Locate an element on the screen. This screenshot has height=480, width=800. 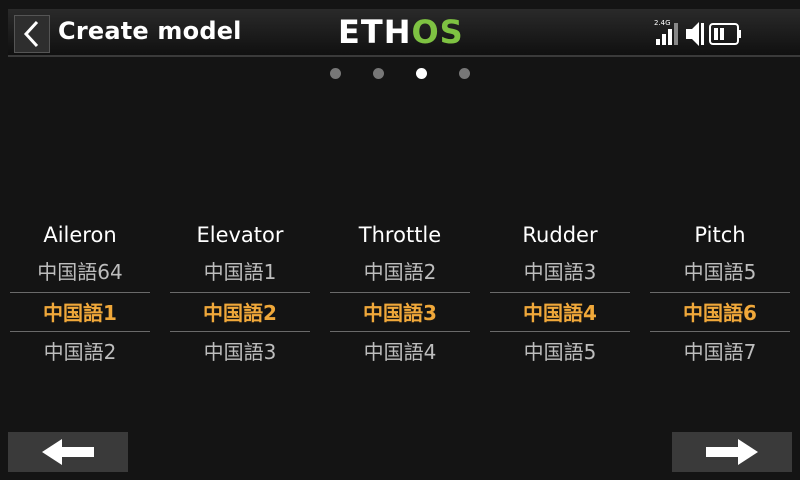
arrow-left-icon is located at coordinates (68, 452).